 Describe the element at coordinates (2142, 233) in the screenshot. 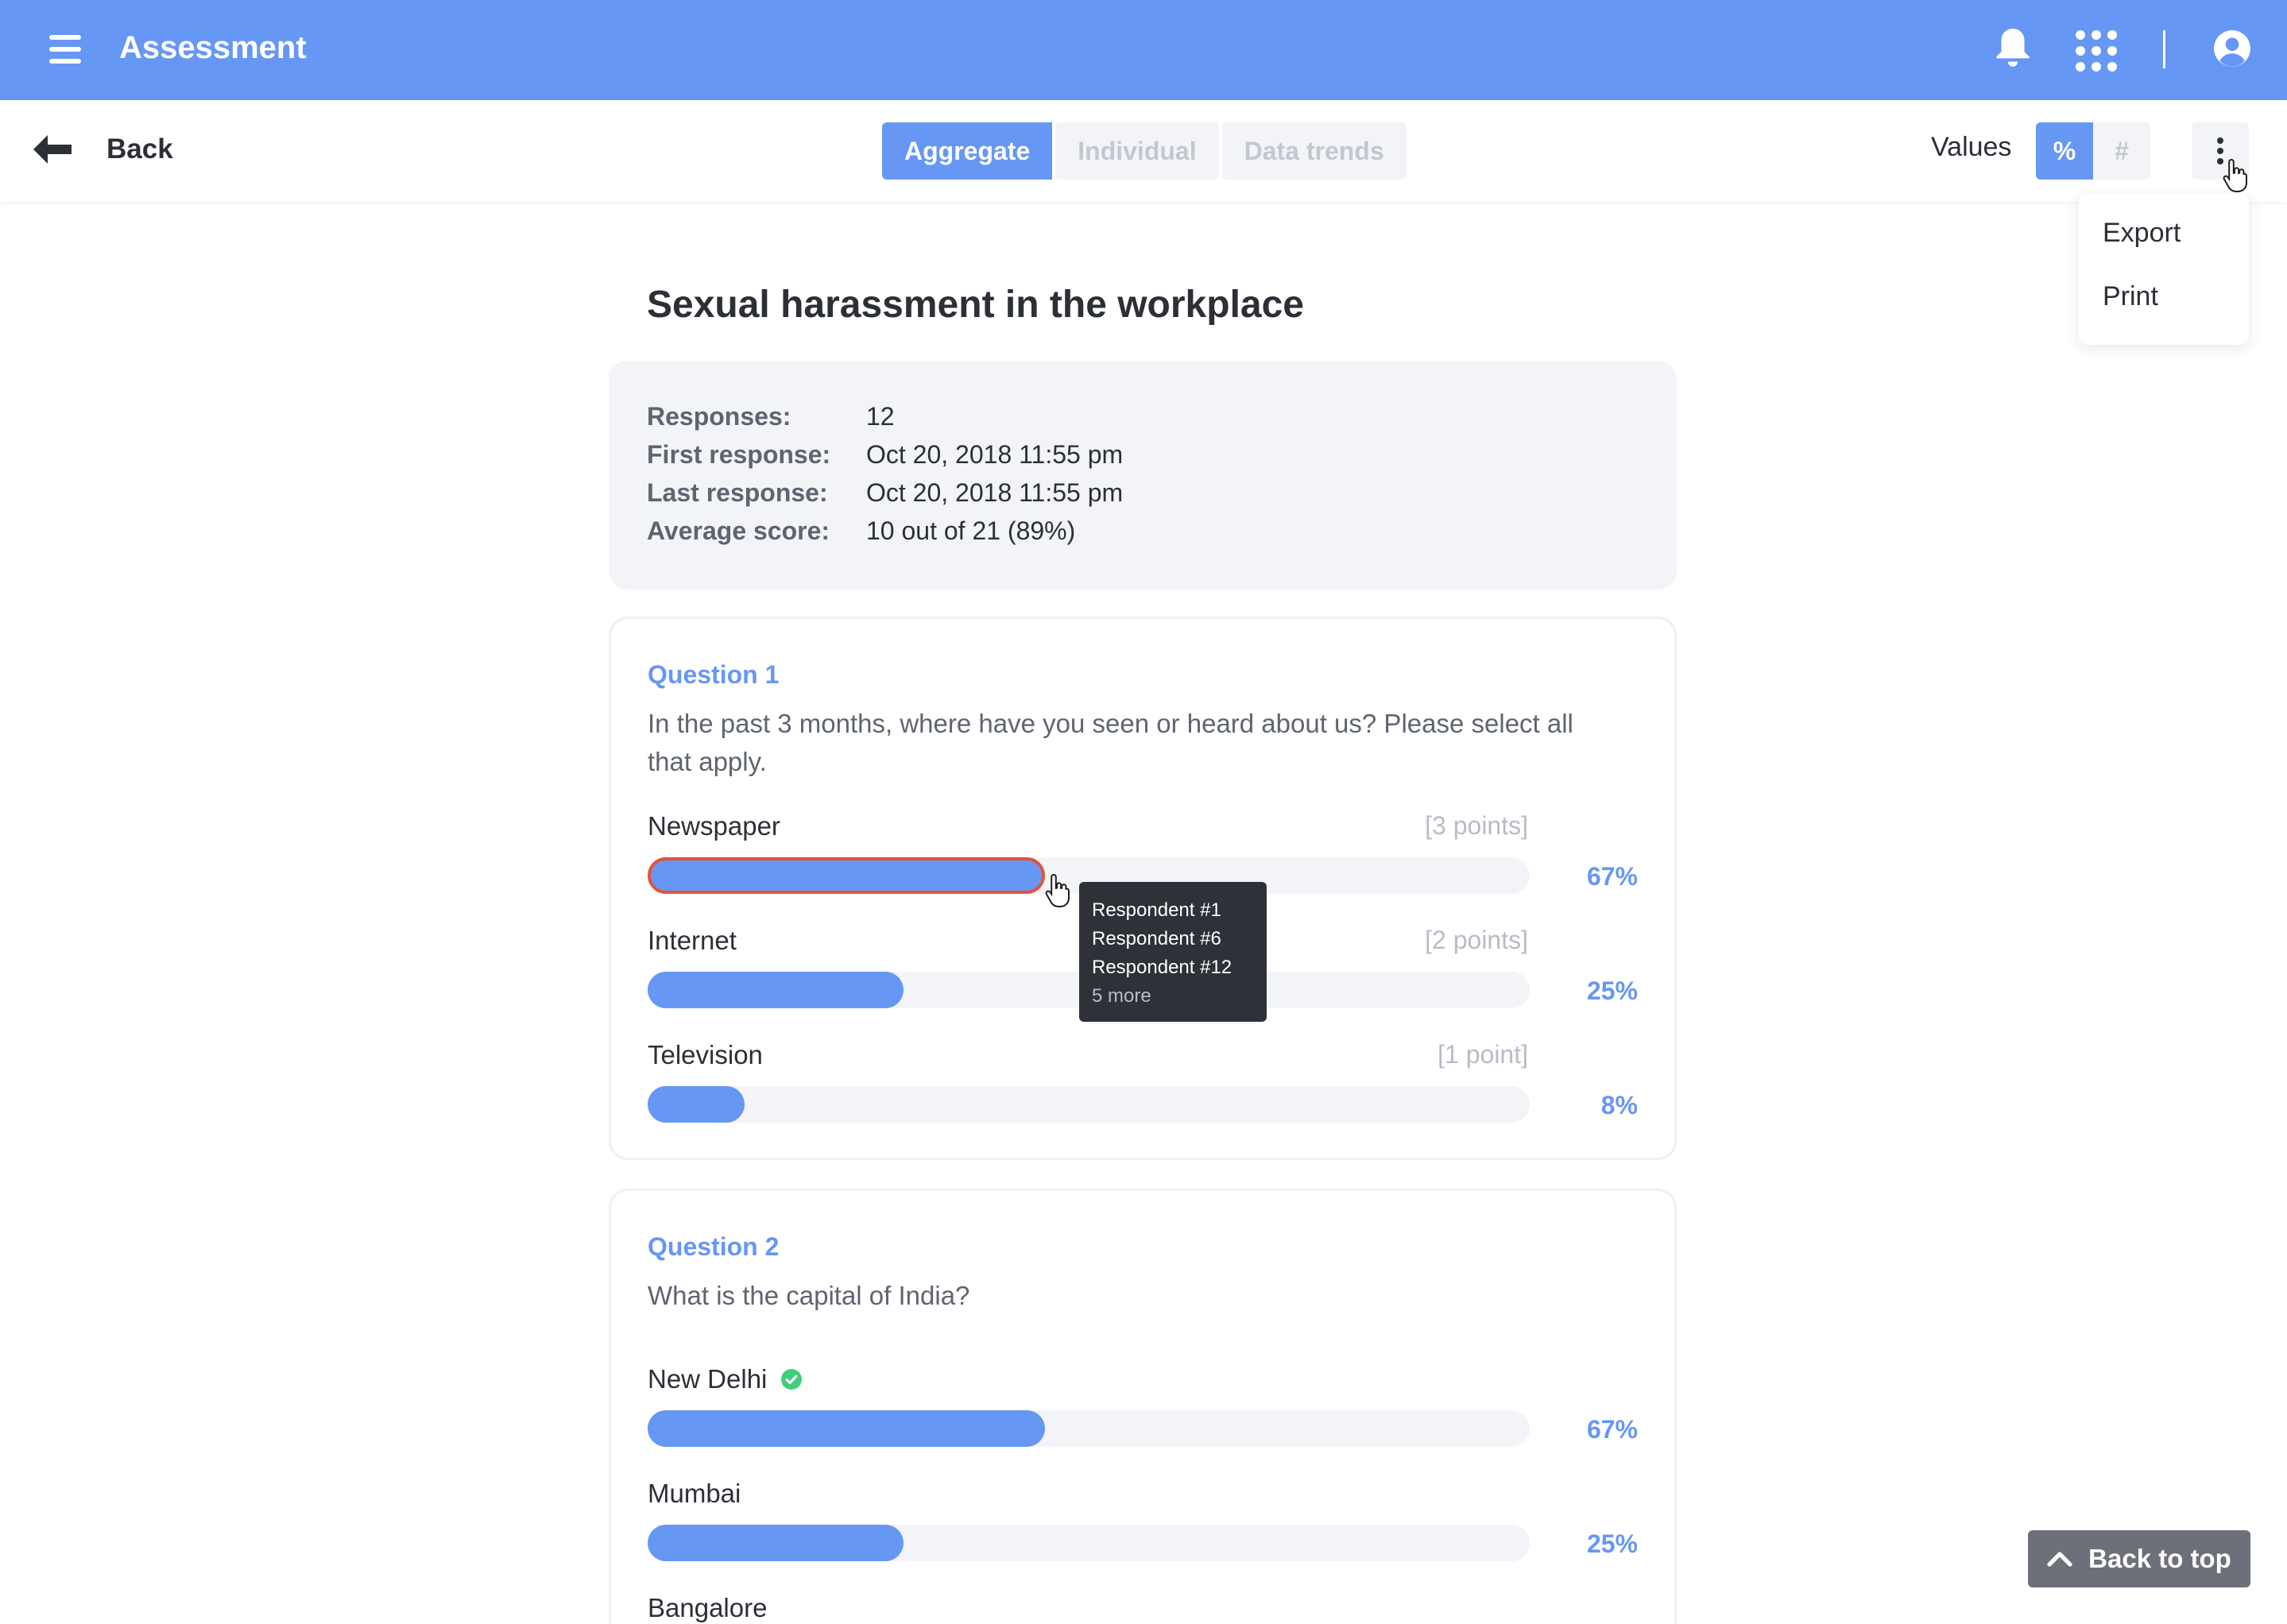

I see `menu-item-export: Export` at that location.